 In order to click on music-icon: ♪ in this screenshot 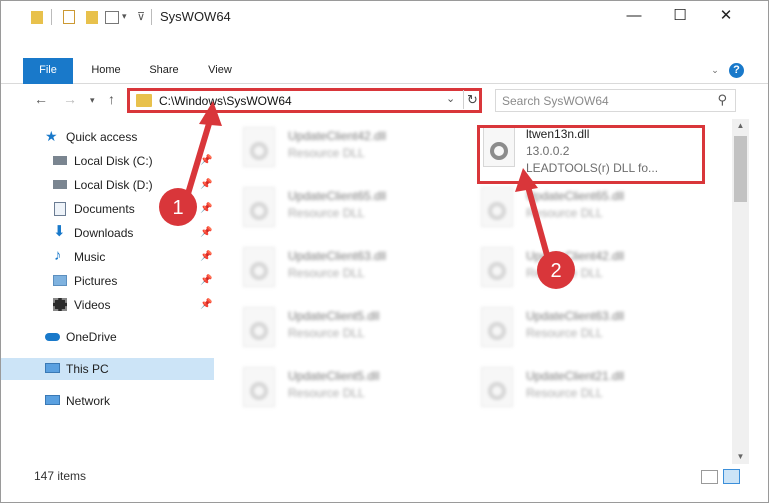, I will do `click(58, 255)`.